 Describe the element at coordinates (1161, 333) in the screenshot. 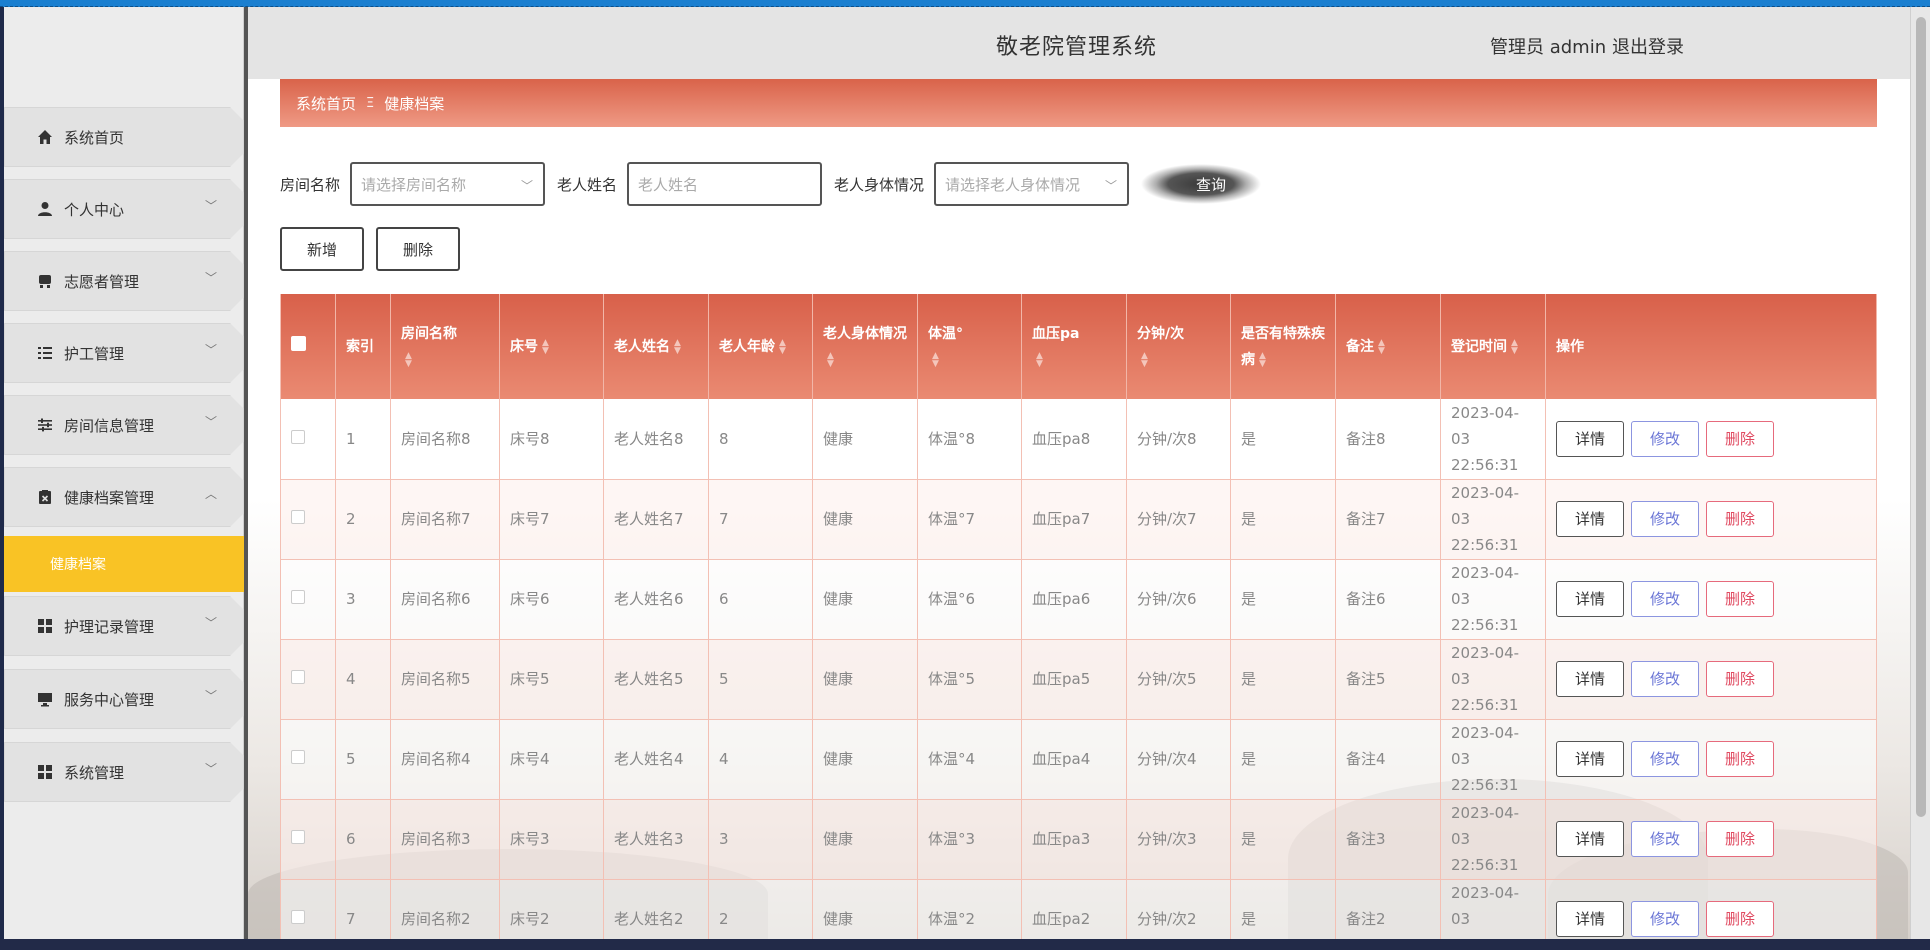

I see `col-header-label: 分钟/次` at that location.